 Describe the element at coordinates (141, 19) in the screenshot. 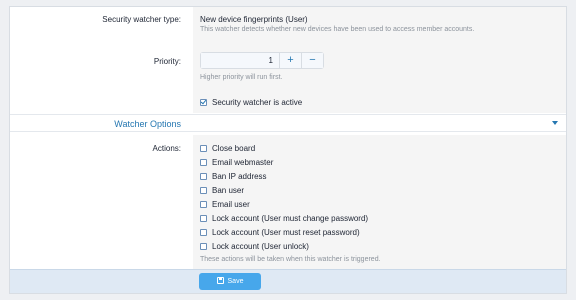

I see `type-label: Security watcher type:` at that location.